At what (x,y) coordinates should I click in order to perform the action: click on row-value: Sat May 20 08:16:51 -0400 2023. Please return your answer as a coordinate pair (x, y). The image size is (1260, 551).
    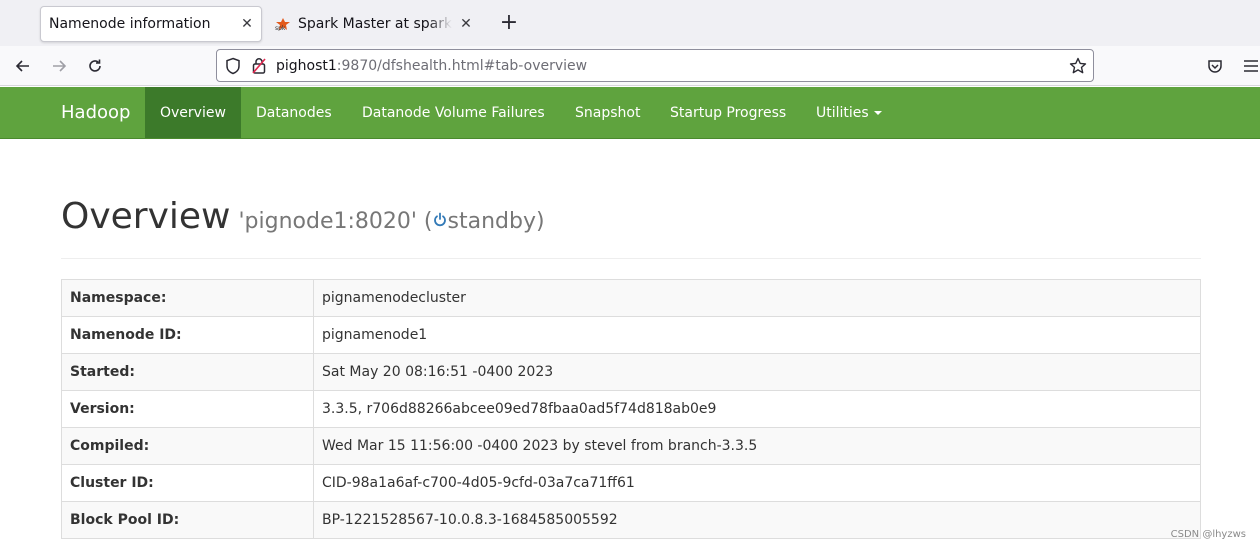
    Looking at the image, I should click on (757, 372).